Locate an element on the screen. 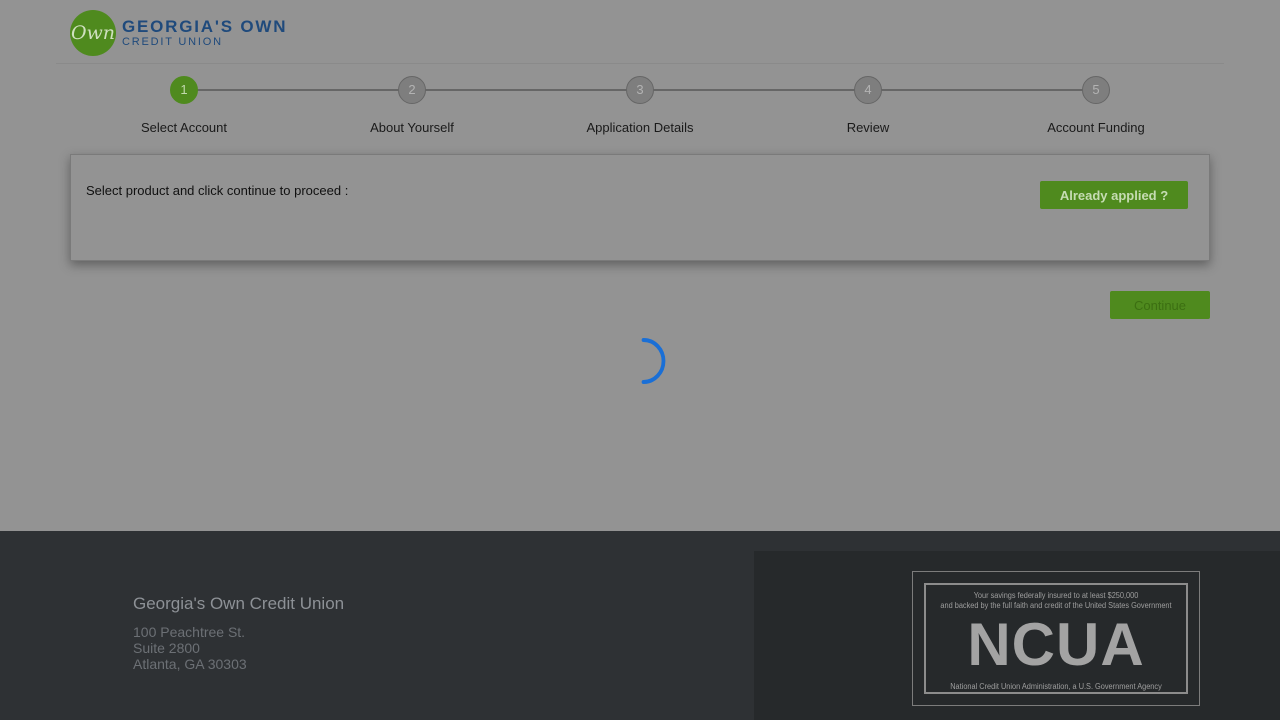 The image size is (1280, 720). step-application-details: 3 Application Details is located at coordinates (640, 105).